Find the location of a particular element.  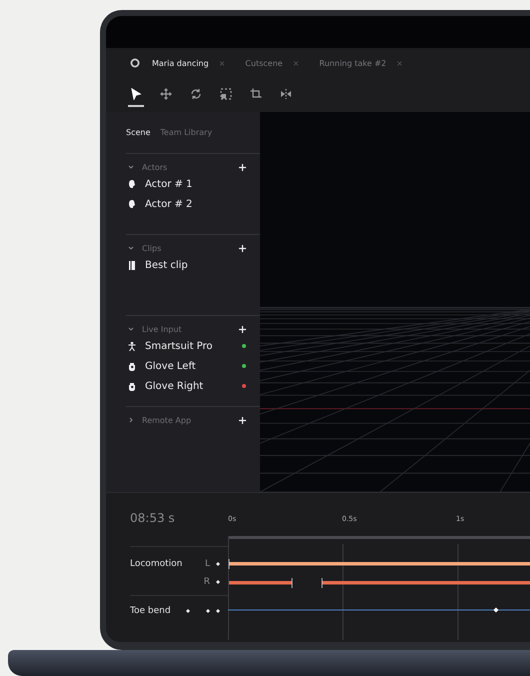

list-item: Glove Right is located at coordinates (189, 386).